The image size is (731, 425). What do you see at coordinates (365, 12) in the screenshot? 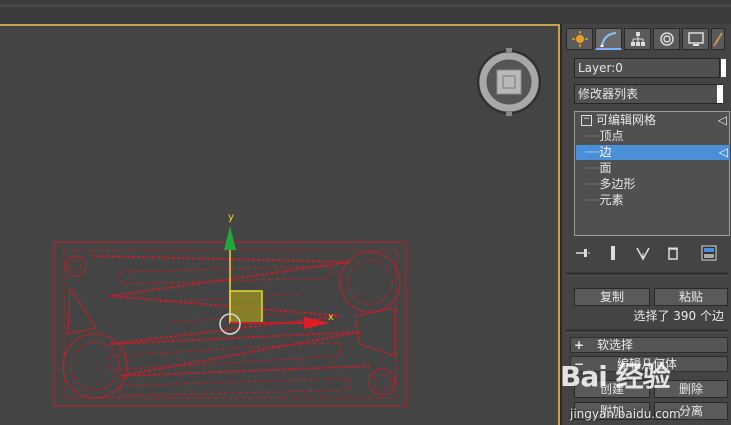
I see `top-toolbar` at bounding box center [365, 12].